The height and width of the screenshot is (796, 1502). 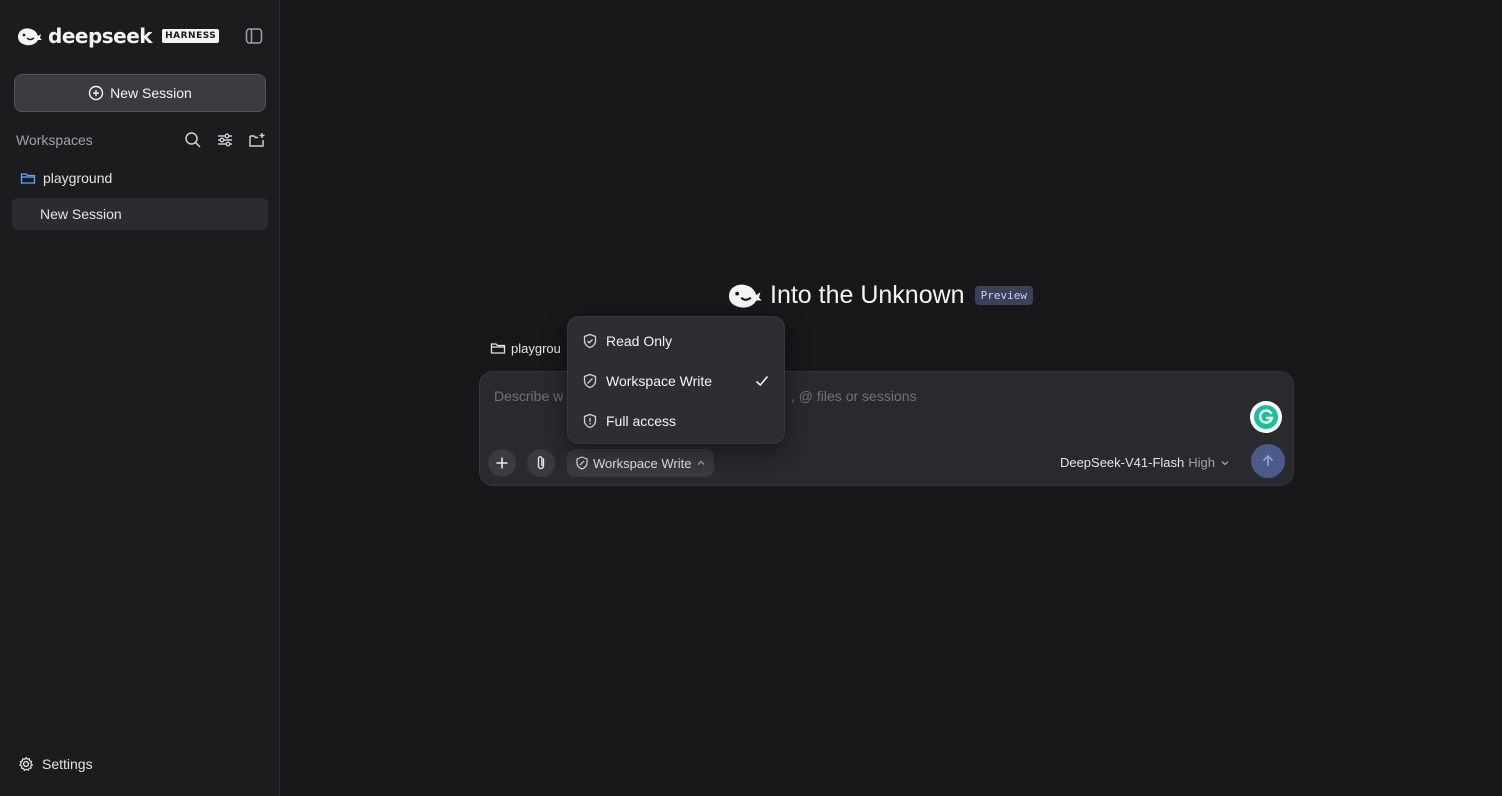 I want to click on workspace-path-label: playgrou, so click(x=536, y=348).